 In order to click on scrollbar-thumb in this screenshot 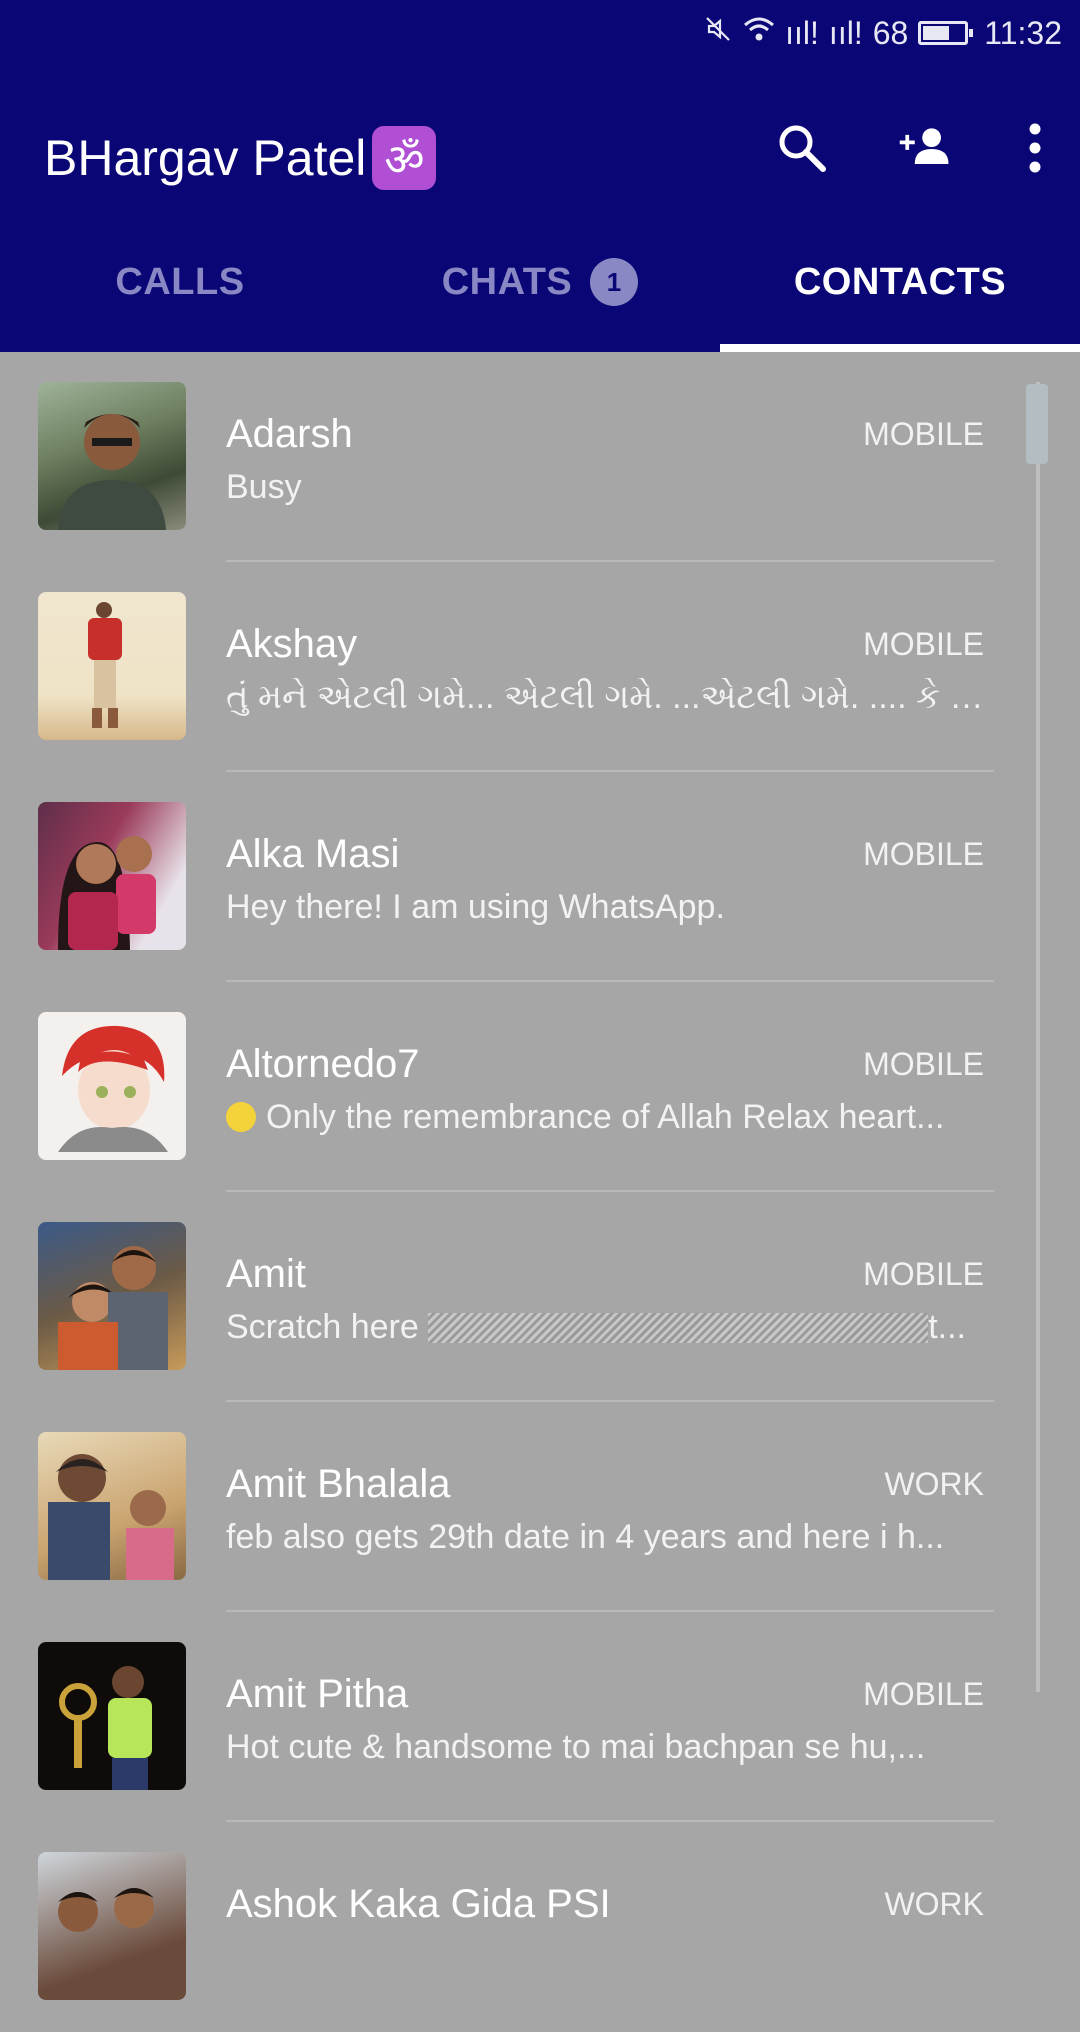, I will do `click(1037, 424)`.